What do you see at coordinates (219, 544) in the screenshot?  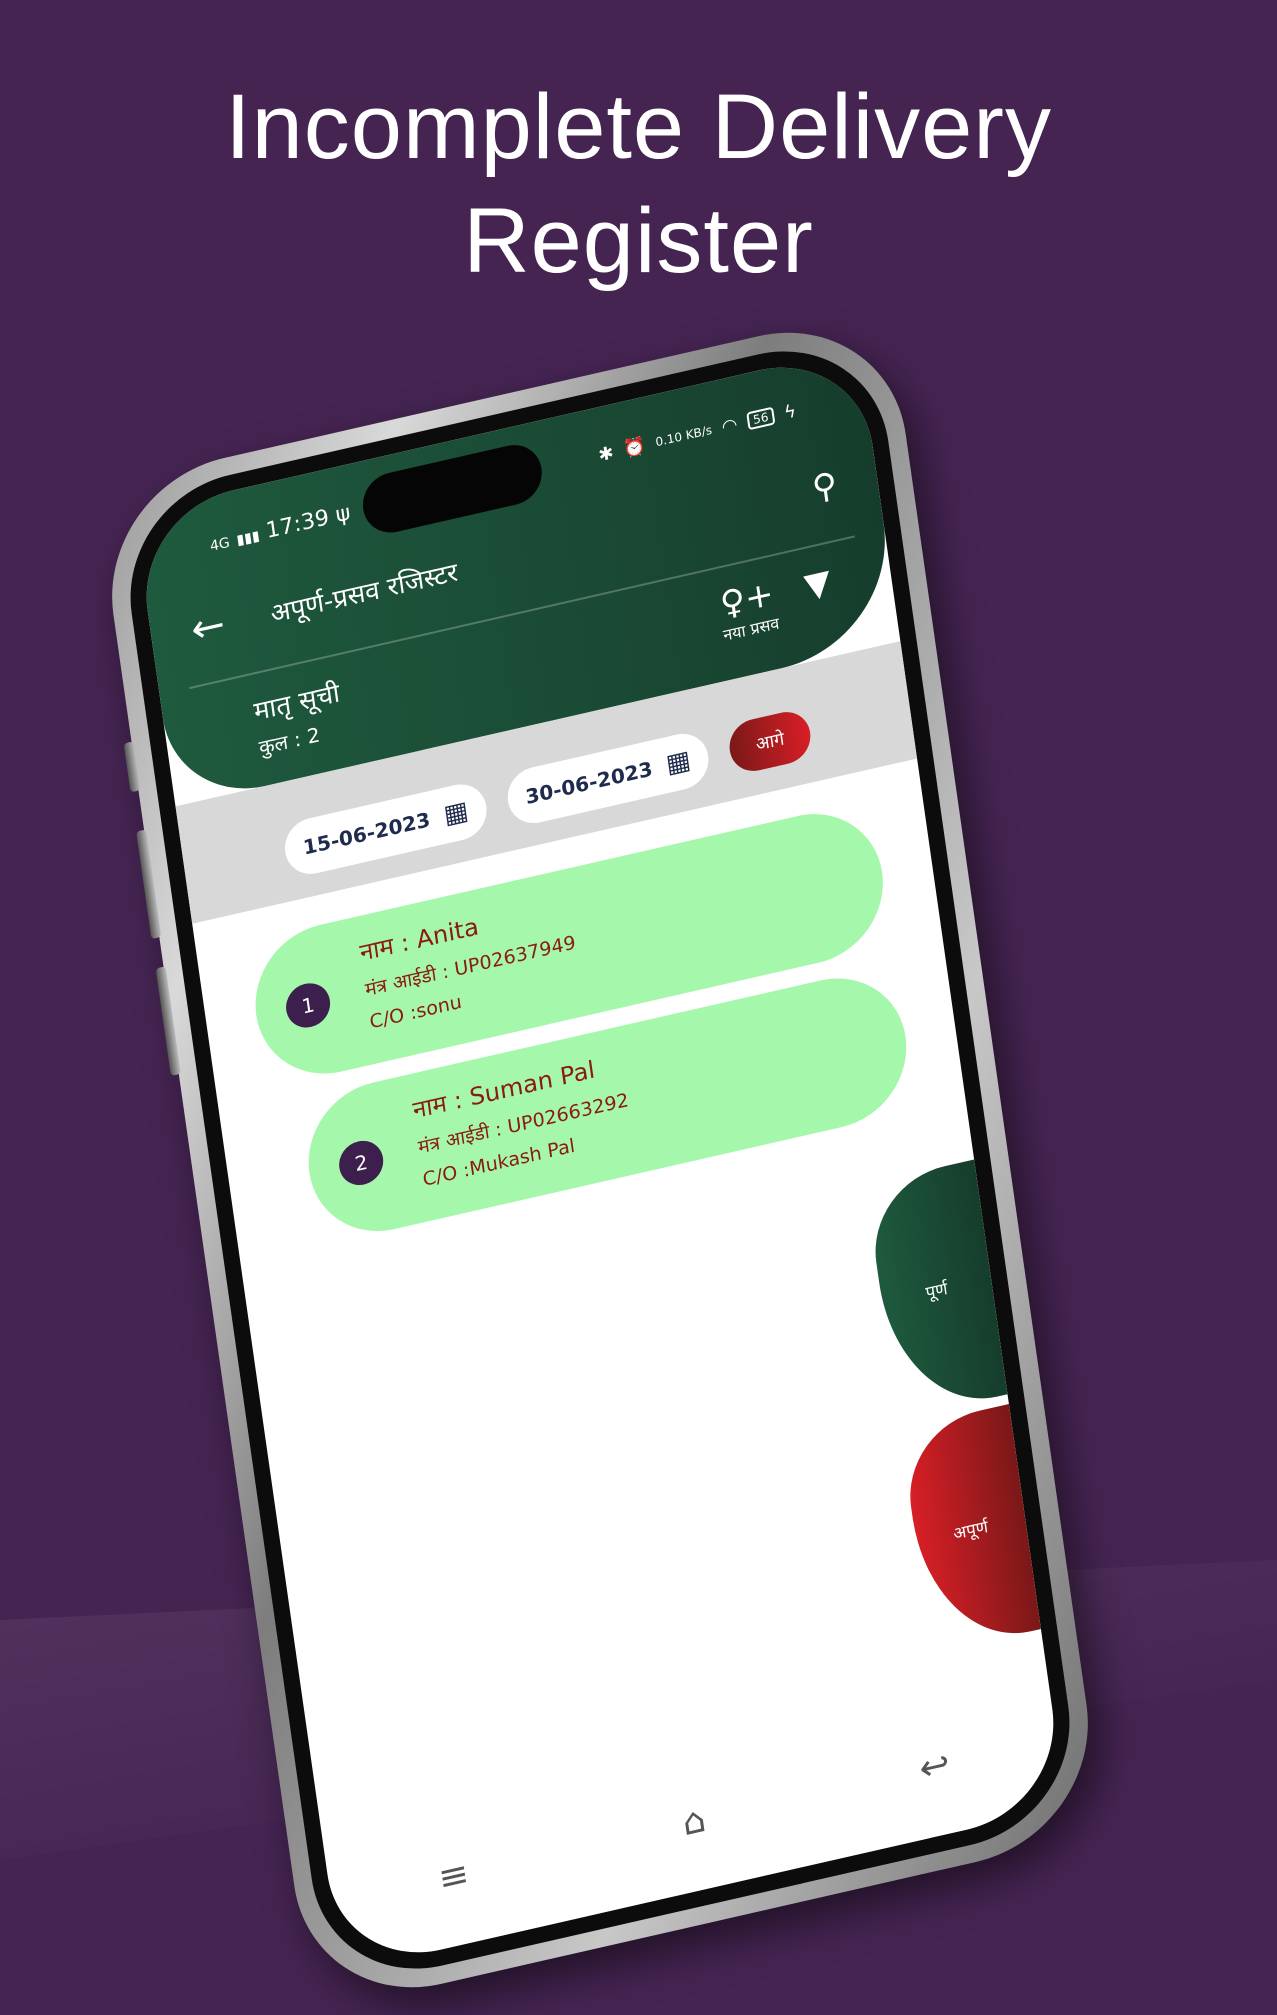 I see `network-label: 4G` at bounding box center [219, 544].